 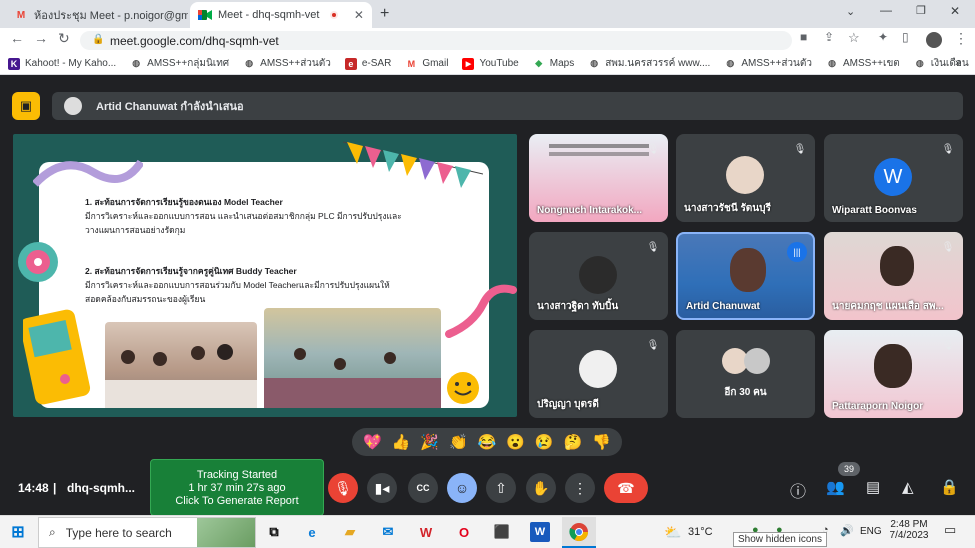 I want to click on participant-tile: 🎙 นางสาวฐิดา ทับบิ้น, so click(x=598, y=276).